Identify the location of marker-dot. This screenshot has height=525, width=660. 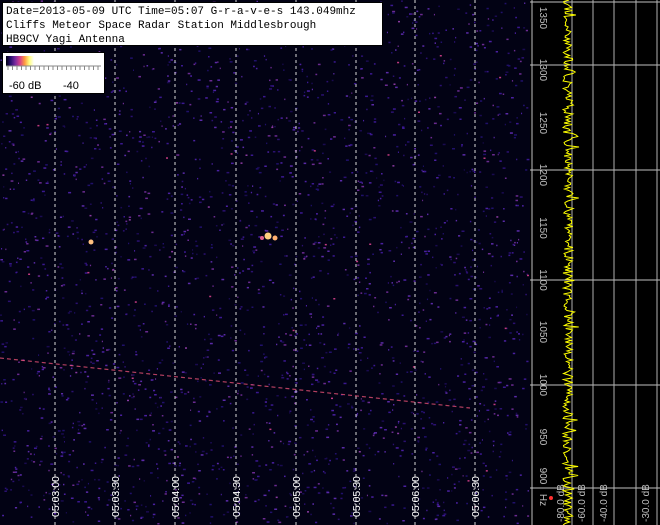
(551, 498).